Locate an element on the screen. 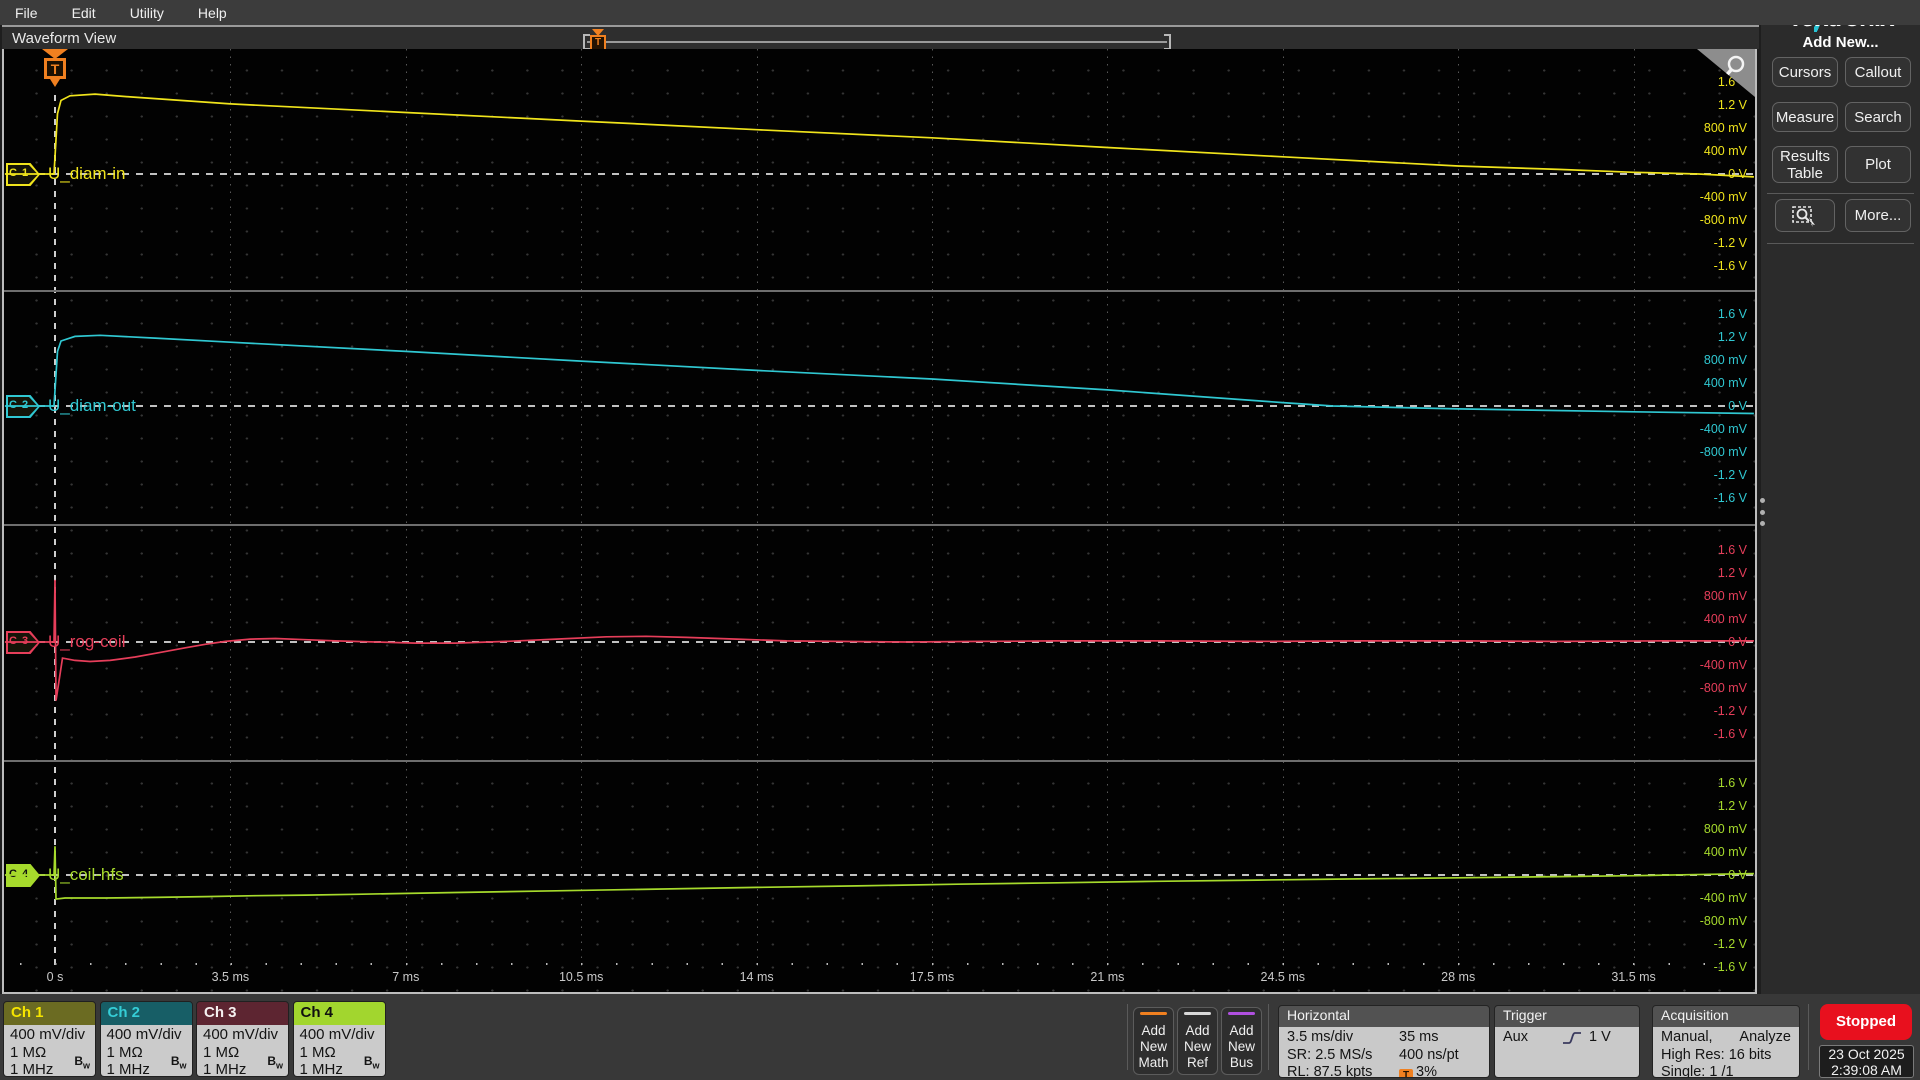 The image size is (1920, 1080). trace-U_coil-hfs is located at coordinates (879, 873).